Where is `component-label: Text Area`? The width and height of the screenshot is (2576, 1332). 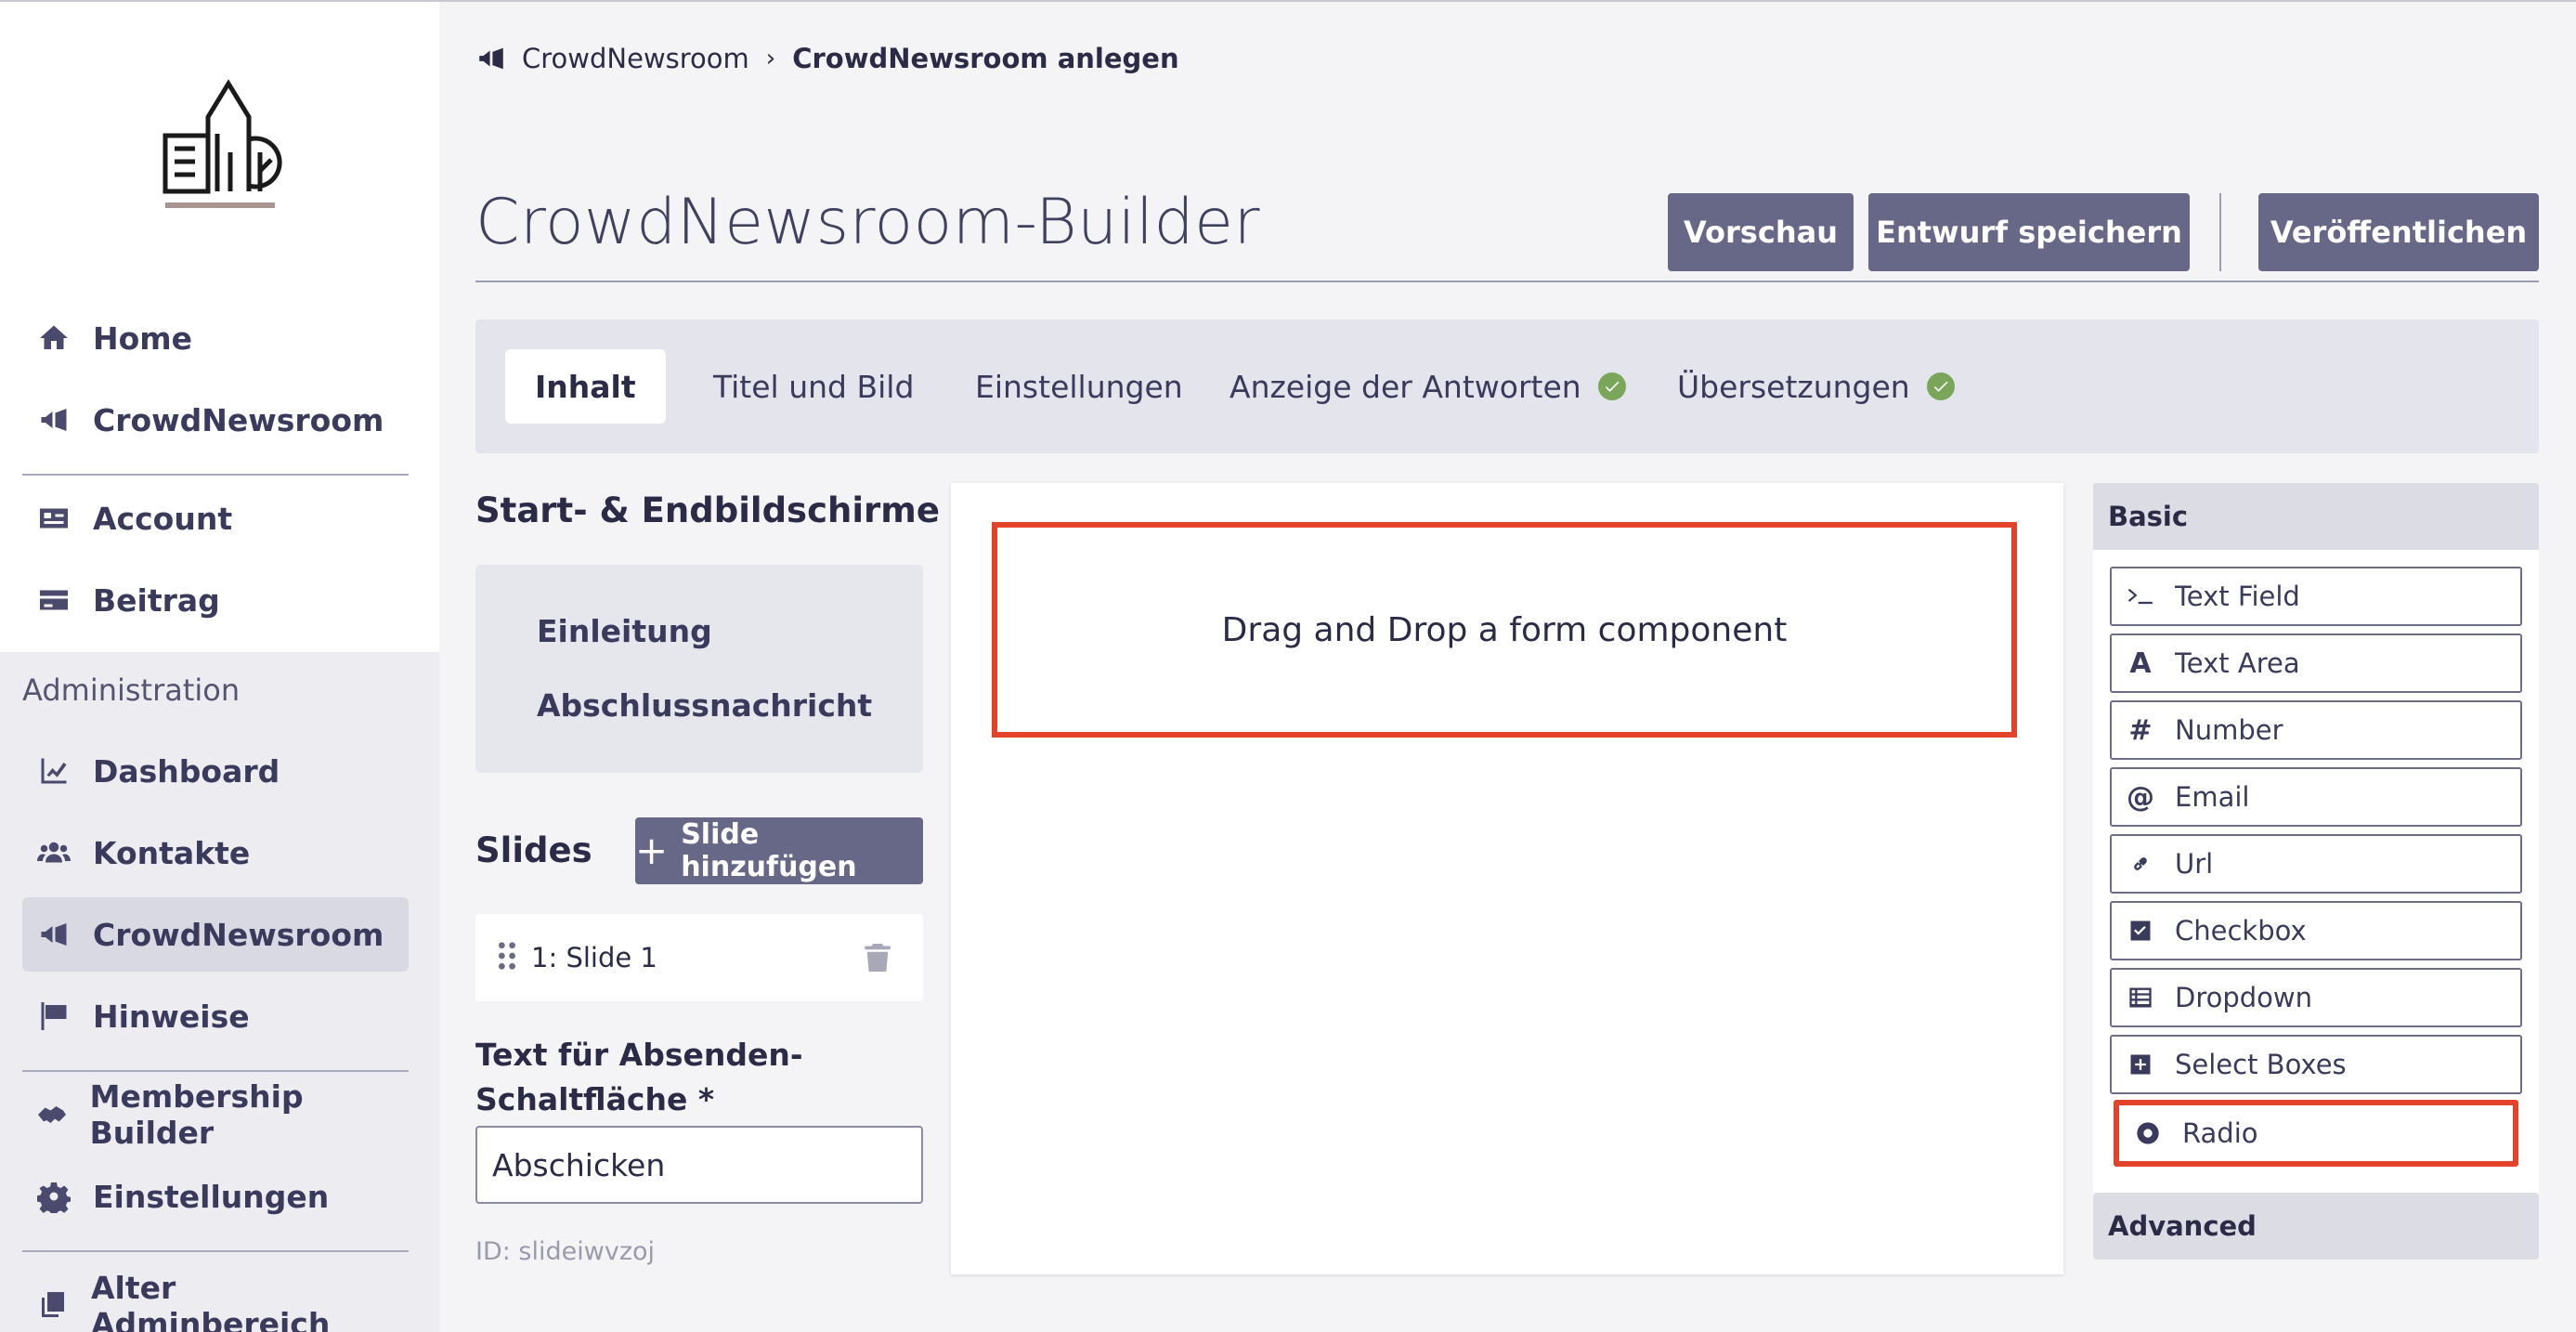 component-label: Text Area is located at coordinates (2237, 663).